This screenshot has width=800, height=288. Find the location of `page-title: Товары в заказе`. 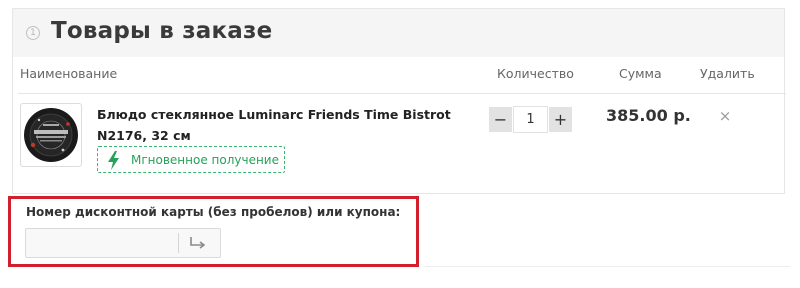

page-title: Товары в заказе is located at coordinates (162, 31).